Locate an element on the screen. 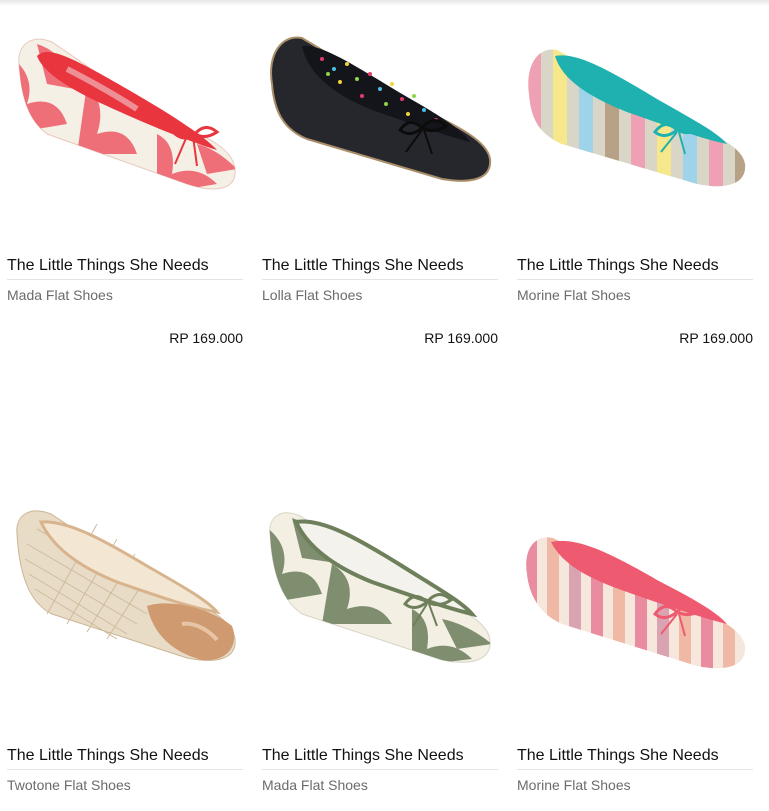 The image size is (769, 811). beige-twotone-flat-icon is located at coordinates (126, 585).